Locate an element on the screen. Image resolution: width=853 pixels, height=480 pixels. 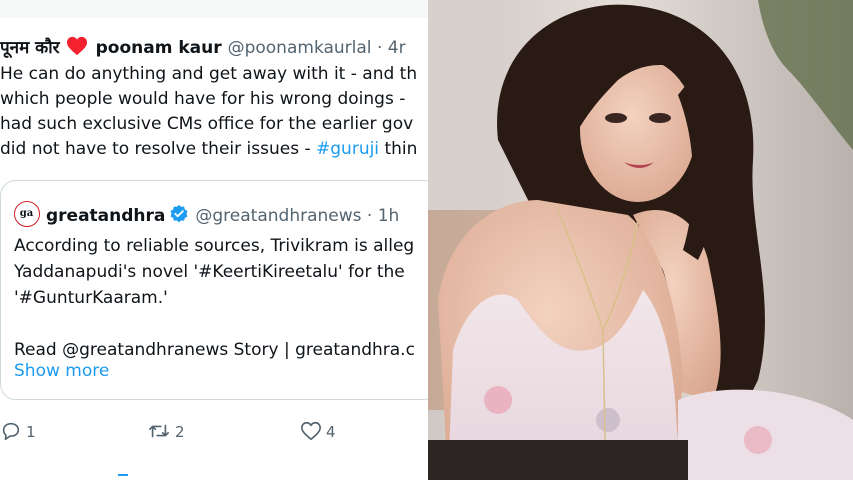
quote-time: 1h is located at coordinates (389, 216).